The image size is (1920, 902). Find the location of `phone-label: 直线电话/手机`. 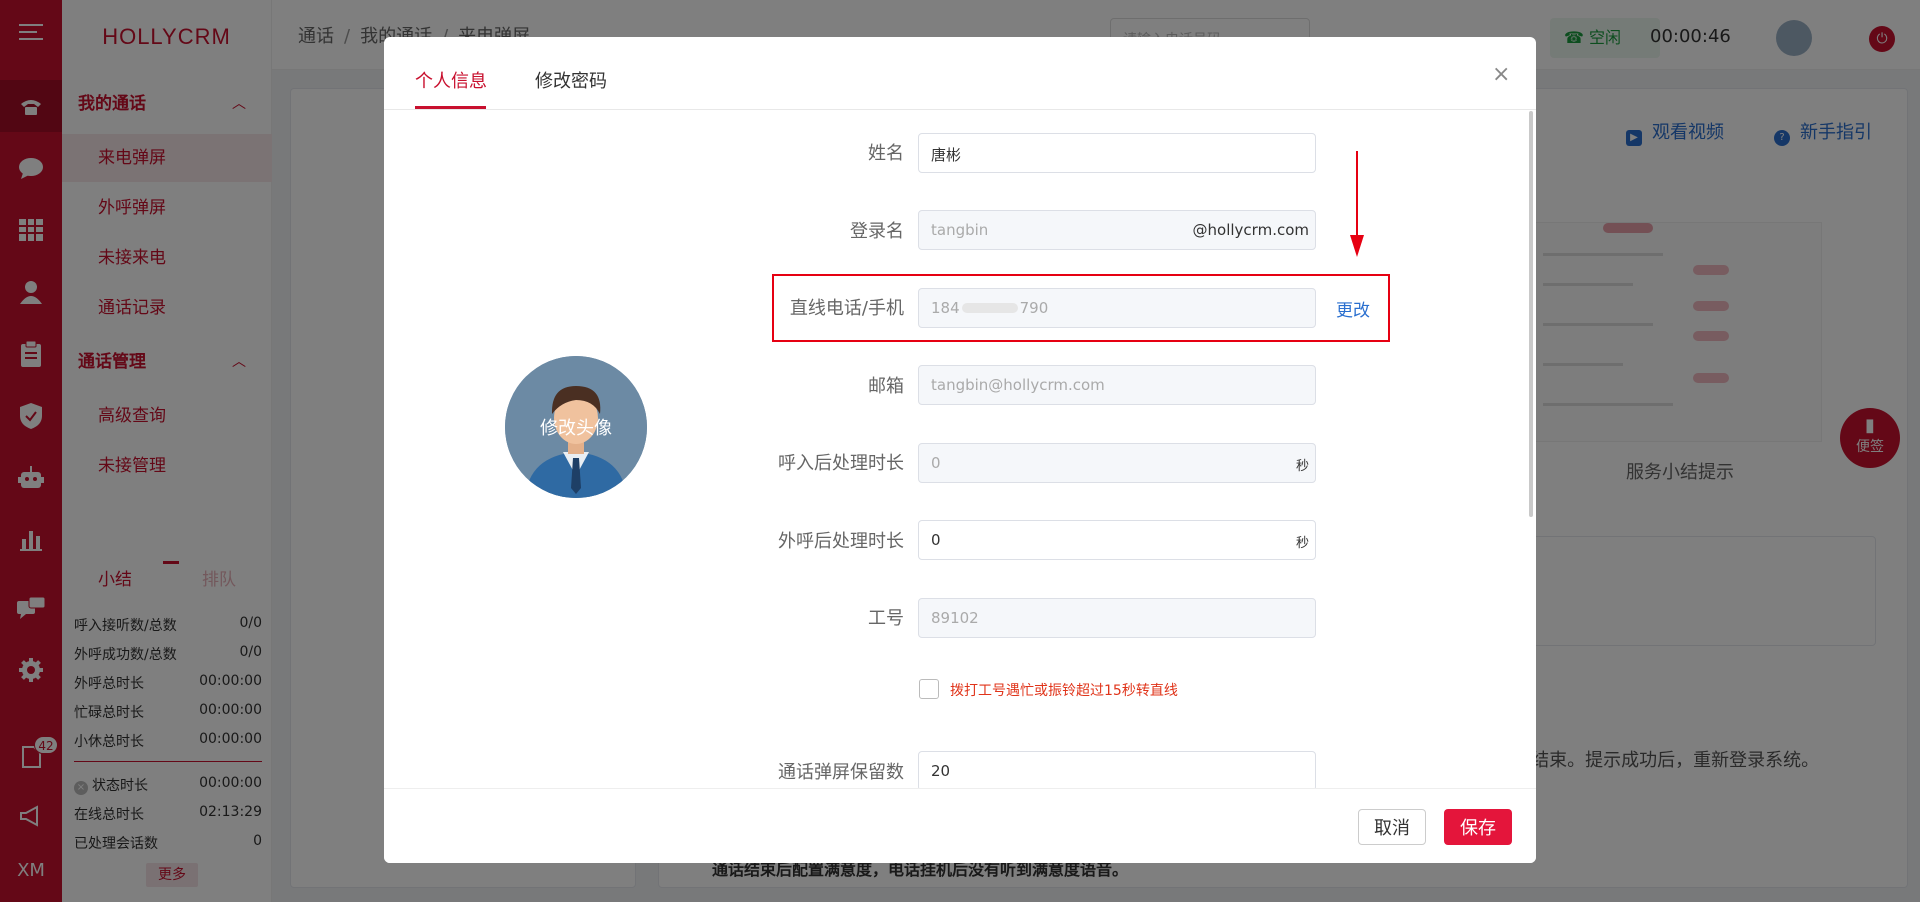

phone-label: 直线电话/手机 is located at coordinates (846, 308).